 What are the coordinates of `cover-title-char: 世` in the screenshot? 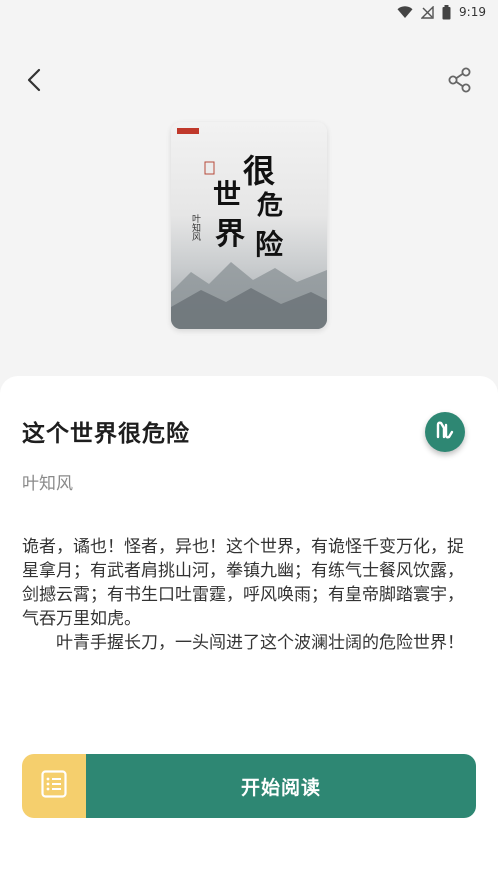 It's located at (227, 194).